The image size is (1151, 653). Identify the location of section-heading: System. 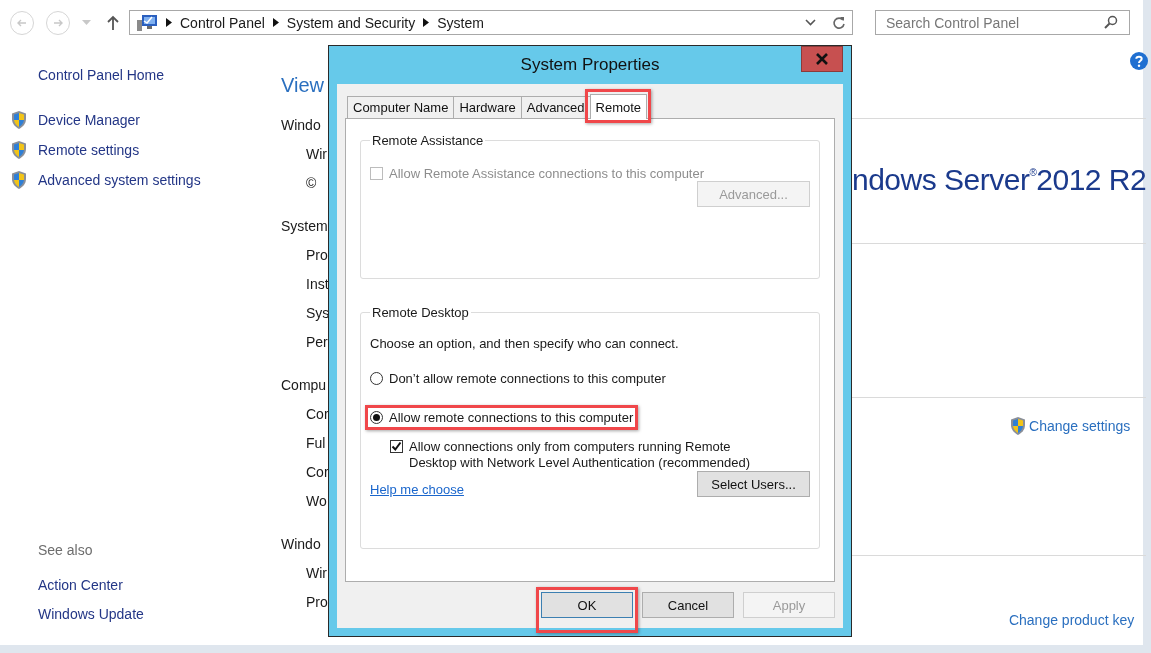
(304, 226).